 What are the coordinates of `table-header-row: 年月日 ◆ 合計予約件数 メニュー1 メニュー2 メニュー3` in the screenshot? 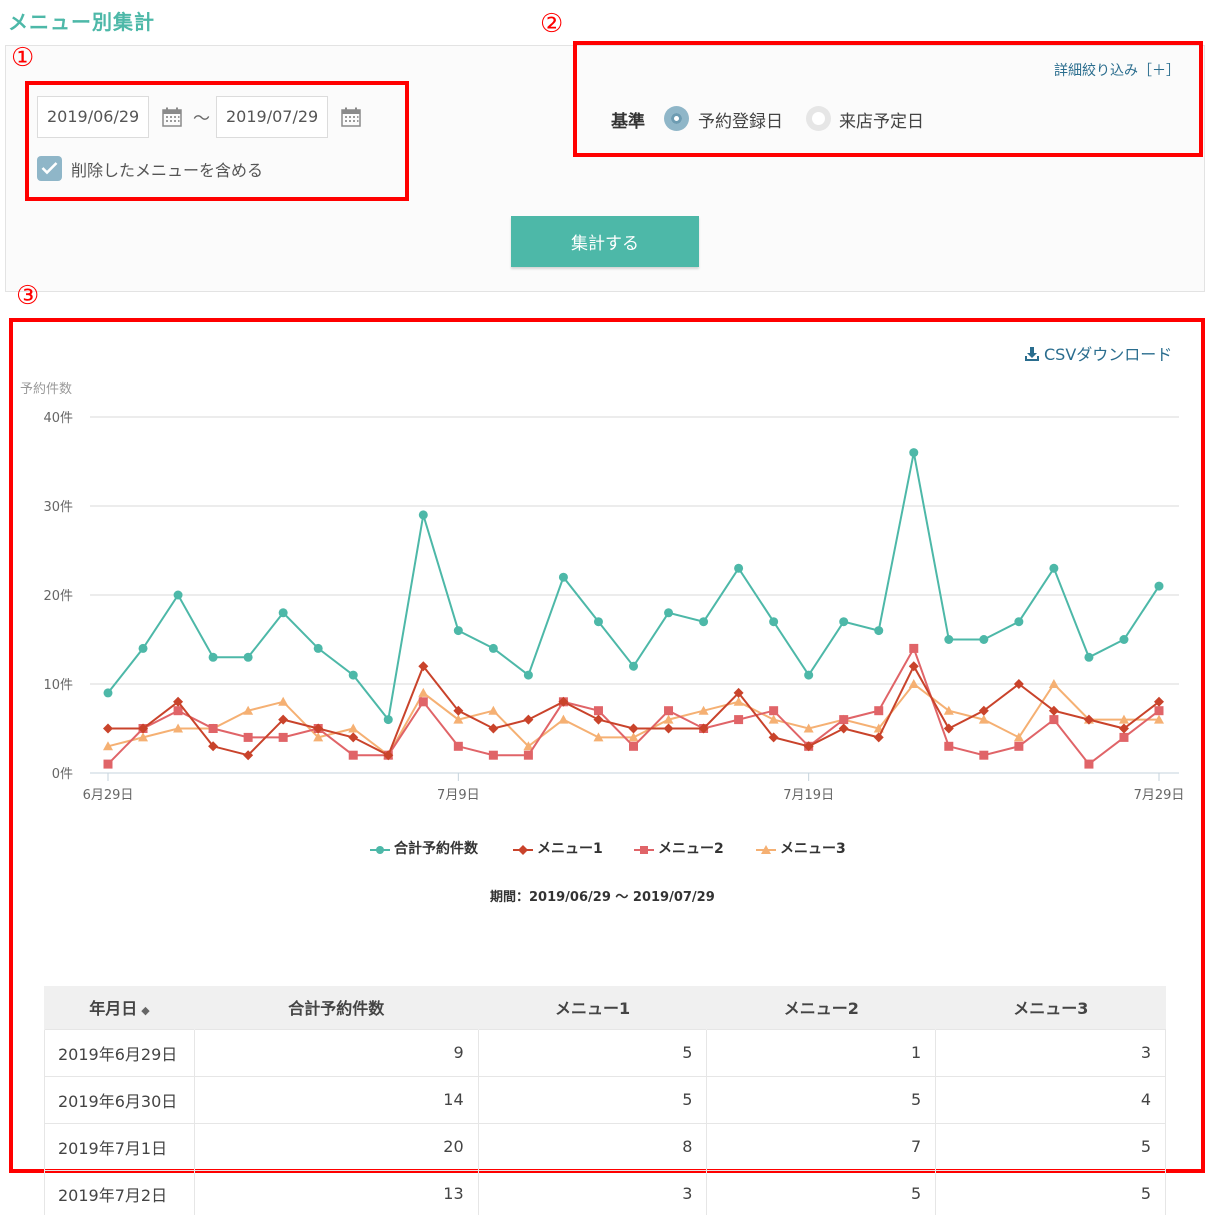 It's located at (605, 1007).